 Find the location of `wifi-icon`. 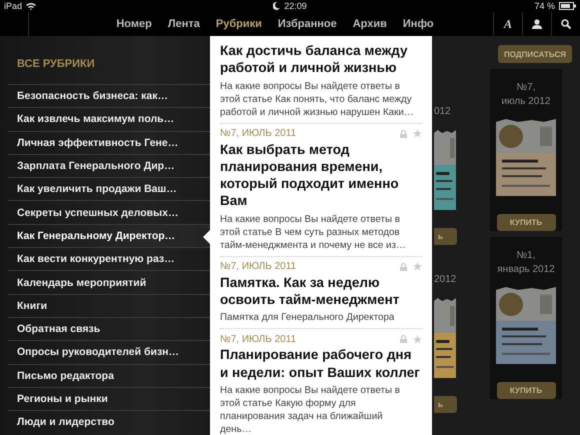

wifi-icon is located at coordinates (31, 6).